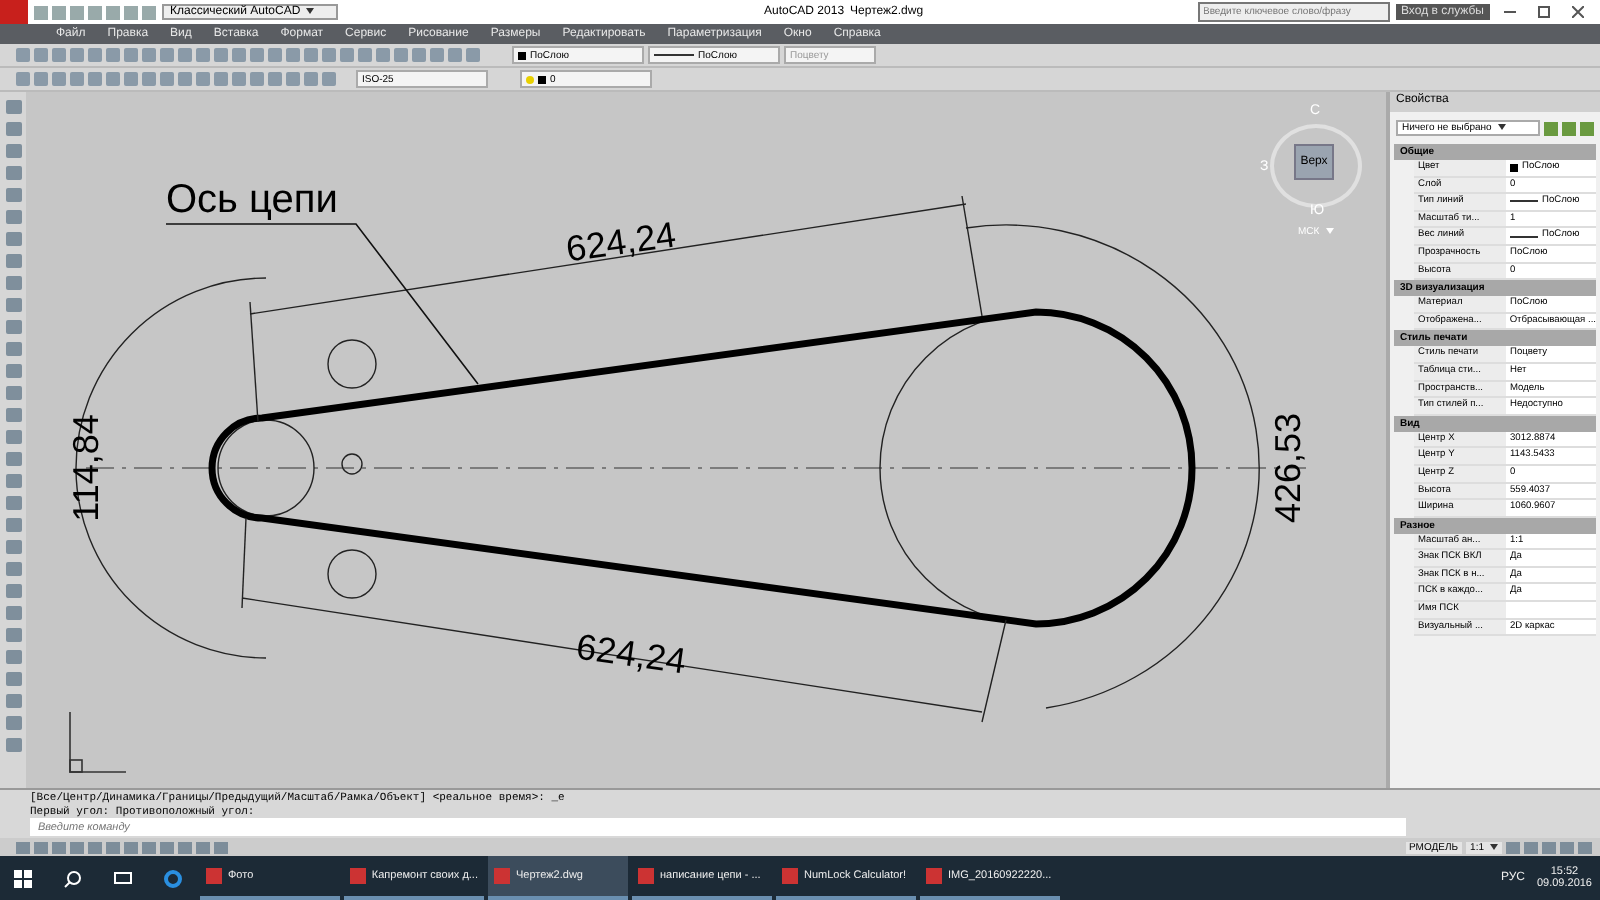 This screenshot has width=1600, height=900. What do you see at coordinates (98, 742) in the screenshot?
I see `ucs-icon` at bounding box center [98, 742].